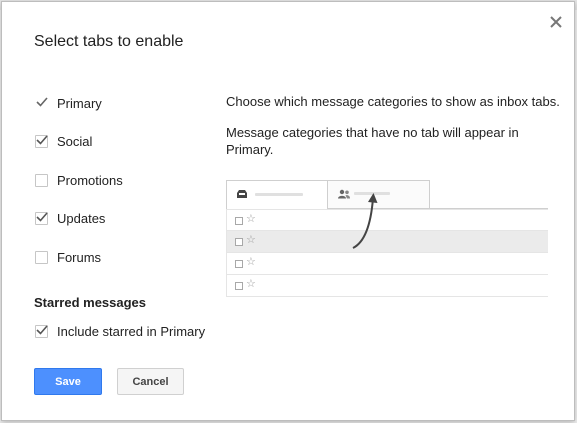 This screenshot has height=423, width=577. I want to click on option-forums: Forums, so click(68, 257).